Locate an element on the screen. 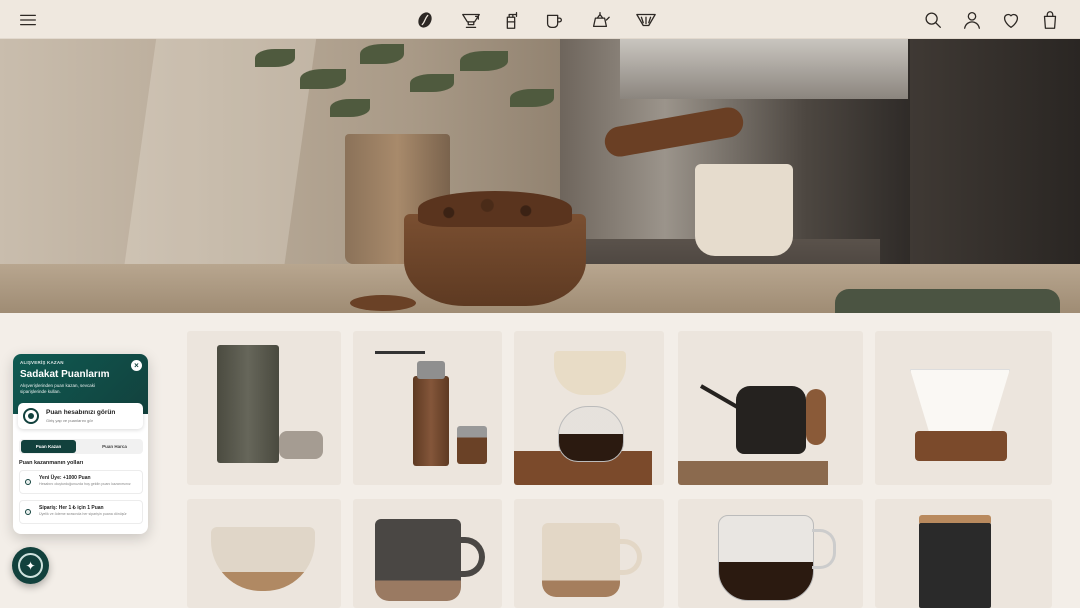 The height and width of the screenshot is (608, 1080). search-icon is located at coordinates (933, 20).